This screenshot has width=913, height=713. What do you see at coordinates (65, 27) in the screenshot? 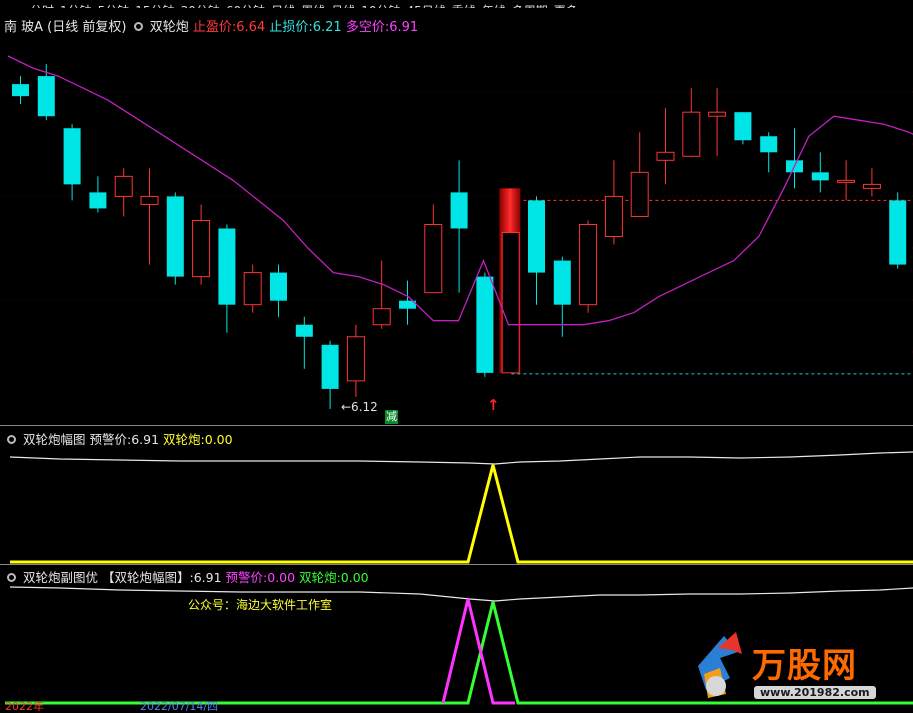
I see `stock-title: 南 玻A (日线 前复权)` at bounding box center [65, 27].